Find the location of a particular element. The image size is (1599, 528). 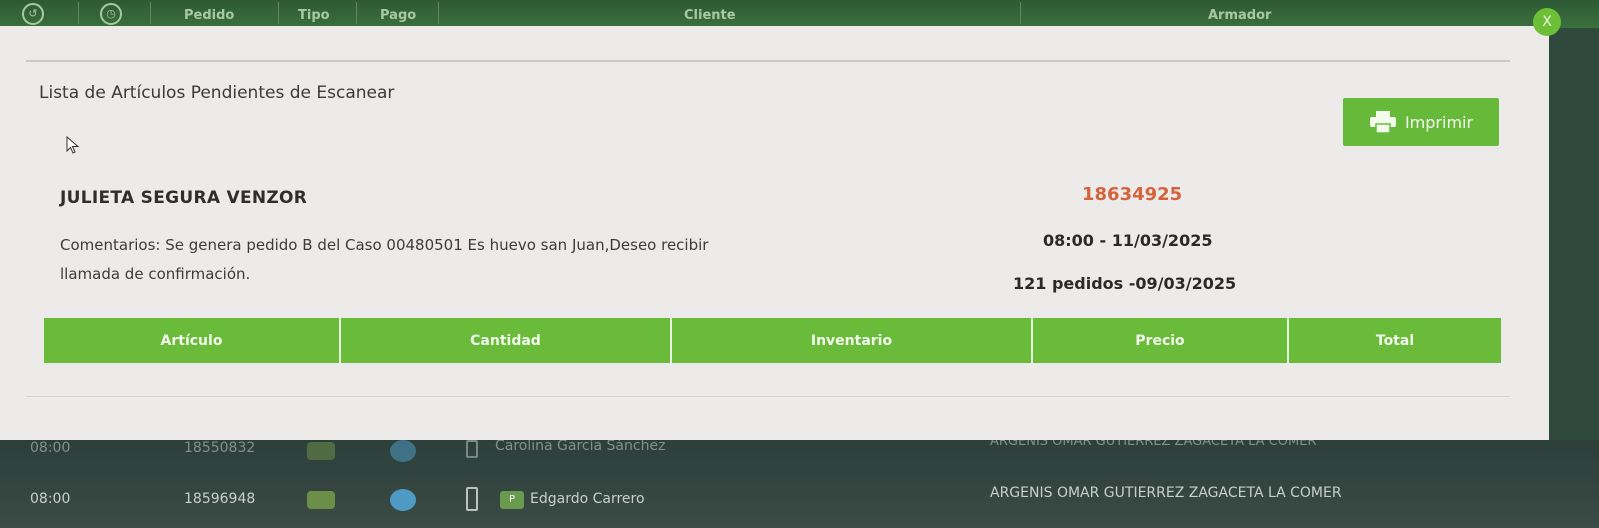

history-icon: ↺ is located at coordinates (33, 14).